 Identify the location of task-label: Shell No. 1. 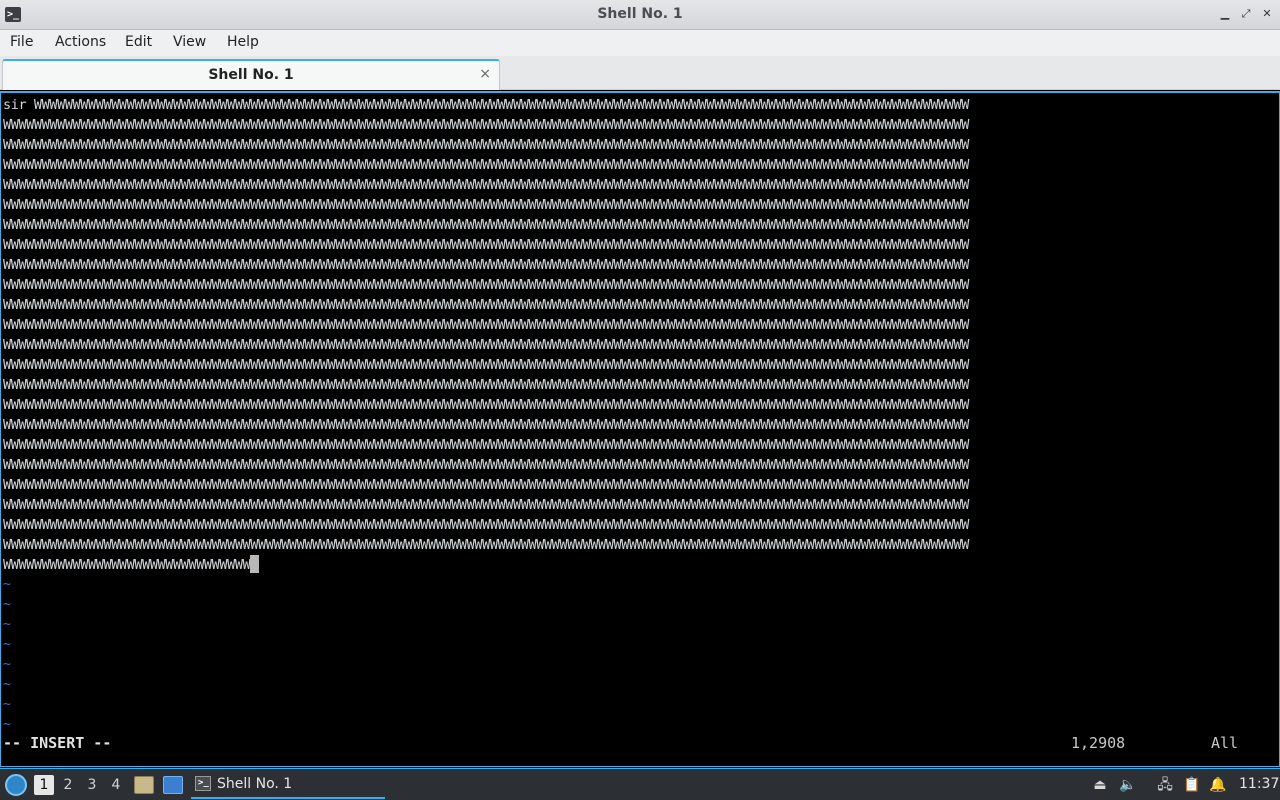
(255, 784).